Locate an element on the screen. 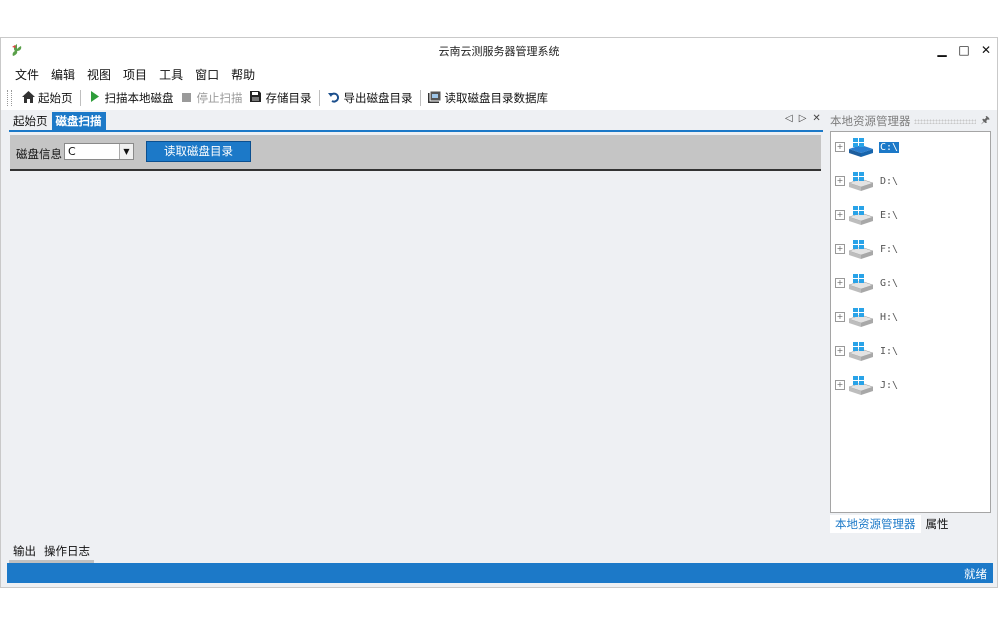  toolbar-grip is located at coordinates (9, 98).